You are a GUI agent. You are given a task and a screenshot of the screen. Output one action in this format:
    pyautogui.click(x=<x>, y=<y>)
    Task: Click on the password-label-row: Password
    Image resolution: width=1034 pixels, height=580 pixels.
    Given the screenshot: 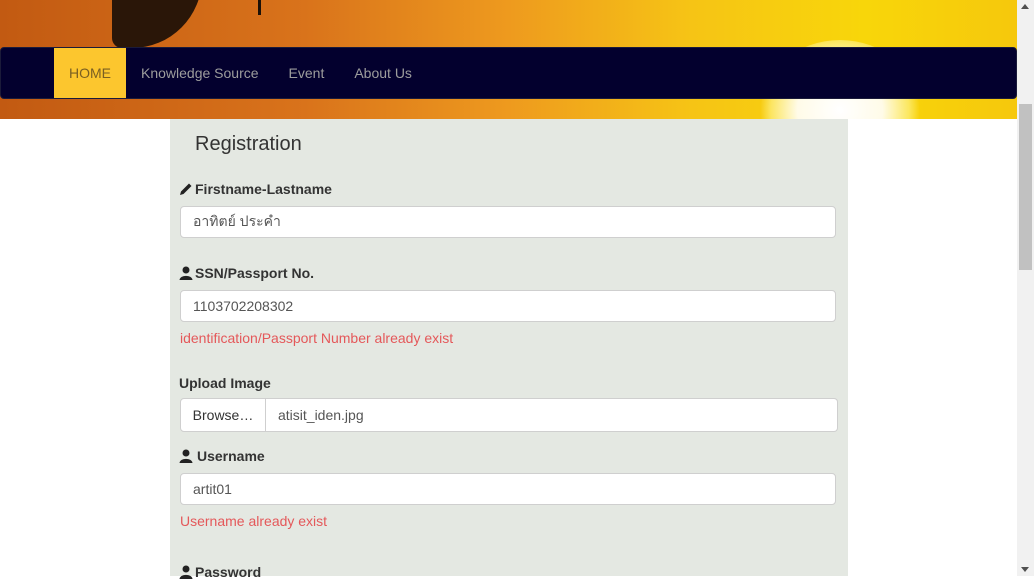 What is the action you would take?
    pyautogui.click(x=220, y=572)
    